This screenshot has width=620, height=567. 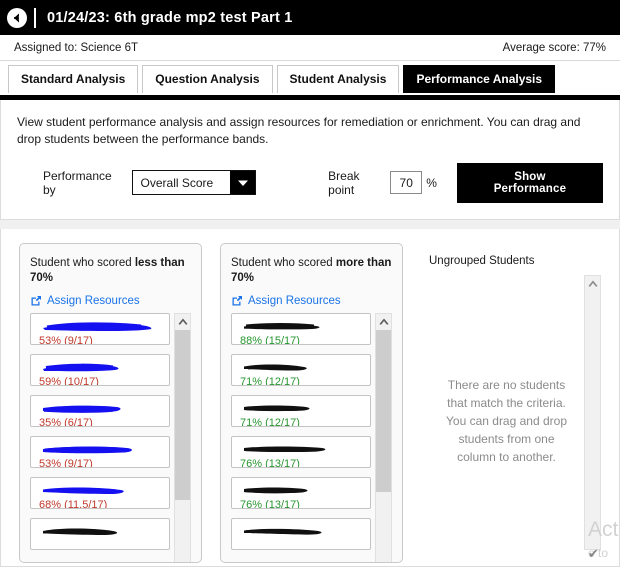 I want to click on assign-resources-link-high: Assign Resources, so click(x=311, y=301).